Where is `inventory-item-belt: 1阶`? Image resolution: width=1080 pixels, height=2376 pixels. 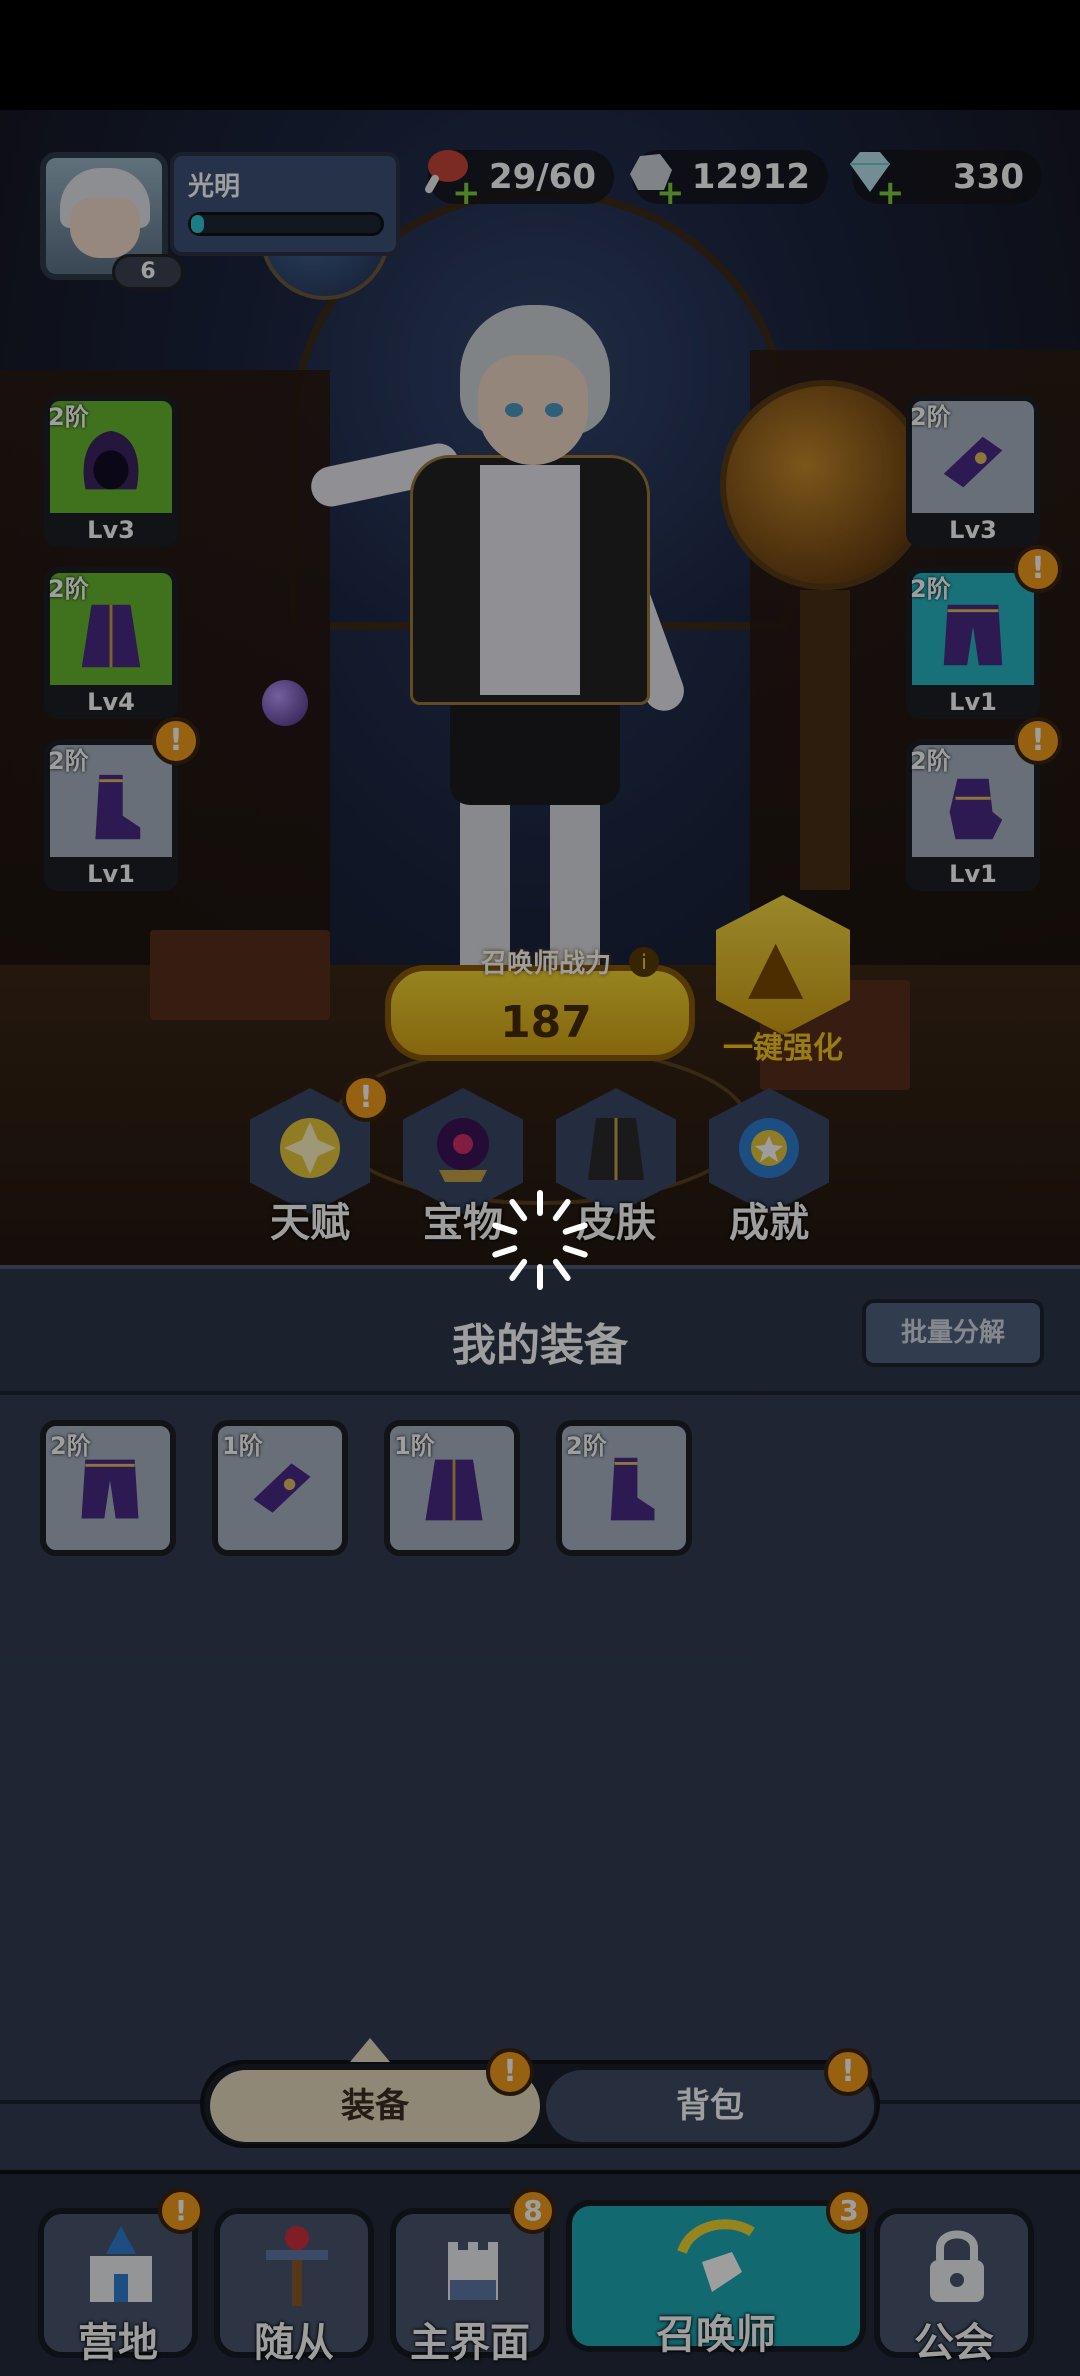 inventory-item-belt: 1阶 is located at coordinates (280, 1488).